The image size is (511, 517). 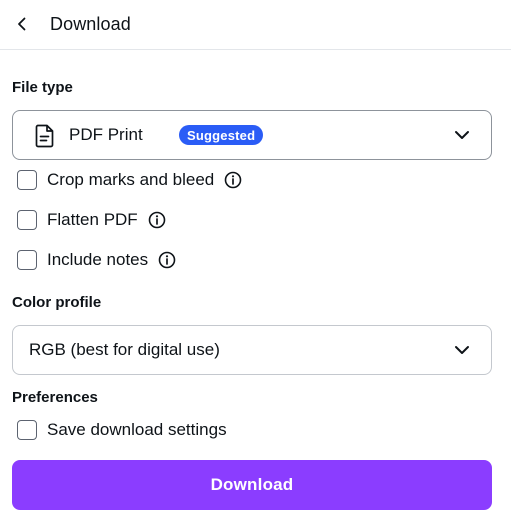 I want to click on flatten-pdf-label: Flatten PDF, so click(x=92, y=219).